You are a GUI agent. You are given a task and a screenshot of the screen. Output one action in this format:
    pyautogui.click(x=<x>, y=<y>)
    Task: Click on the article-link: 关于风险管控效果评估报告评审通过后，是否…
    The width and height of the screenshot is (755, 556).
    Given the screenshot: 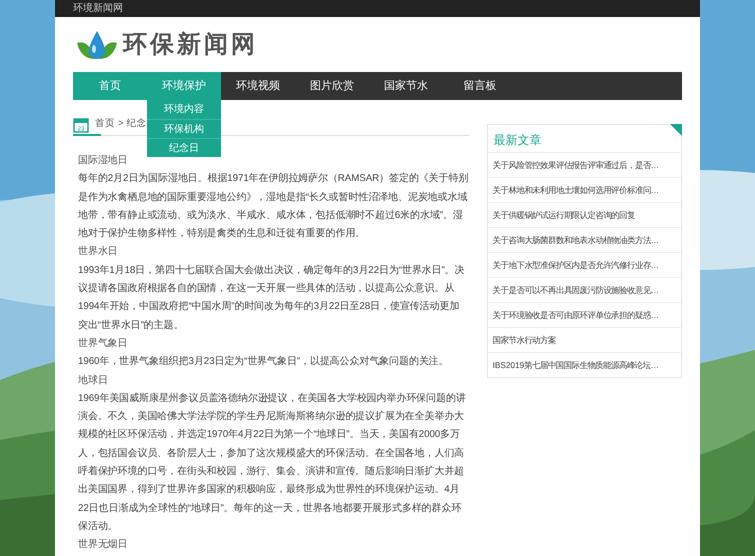 What is the action you would take?
    pyautogui.click(x=584, y=164)
    